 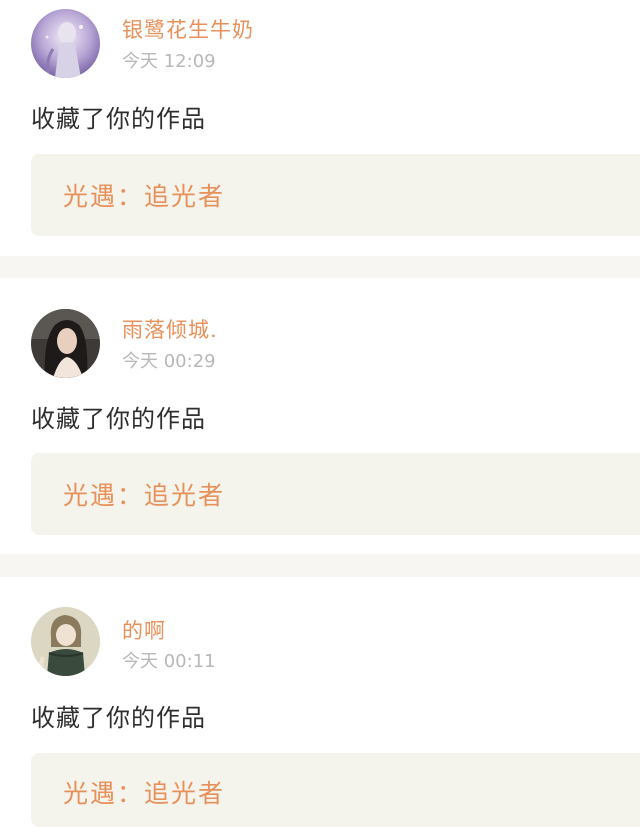 I want to click on username: 雨落倾城., so click(x=170, y=329).